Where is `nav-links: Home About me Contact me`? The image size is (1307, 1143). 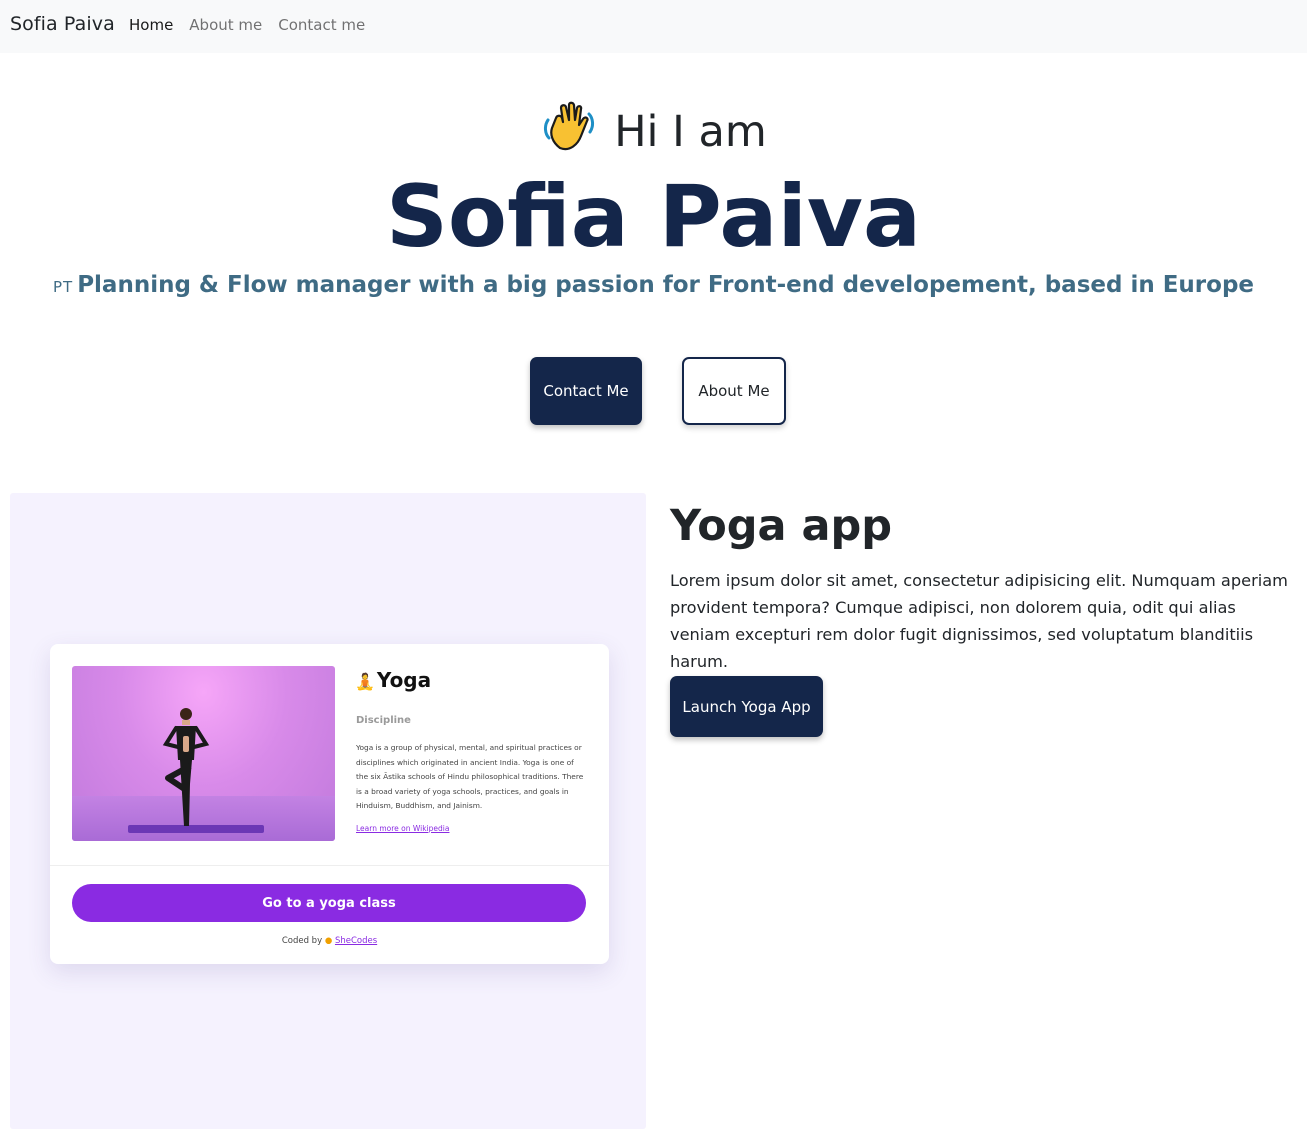
nav-links: Home About me Contact me is located at coordinates (255, 25).